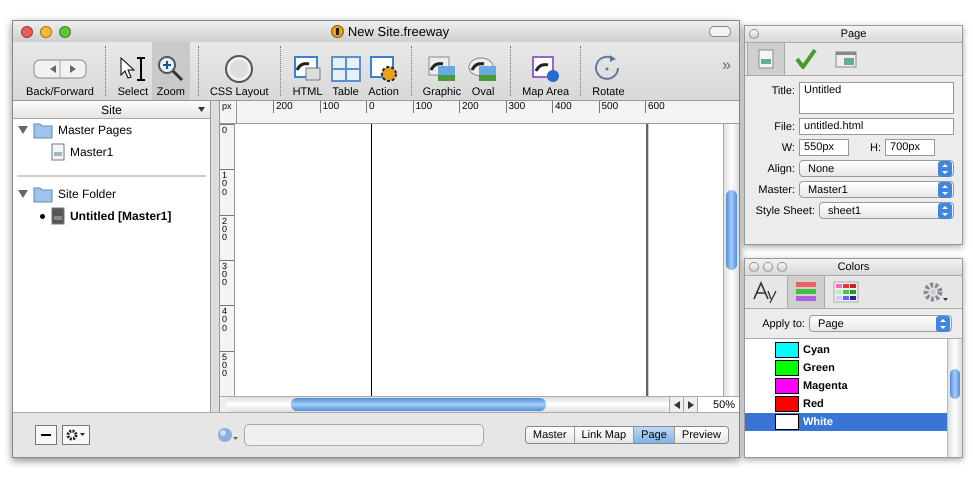  Describe the element at coordinates (787, 147) in the screenshot. I see `field-label: W:` at that location.